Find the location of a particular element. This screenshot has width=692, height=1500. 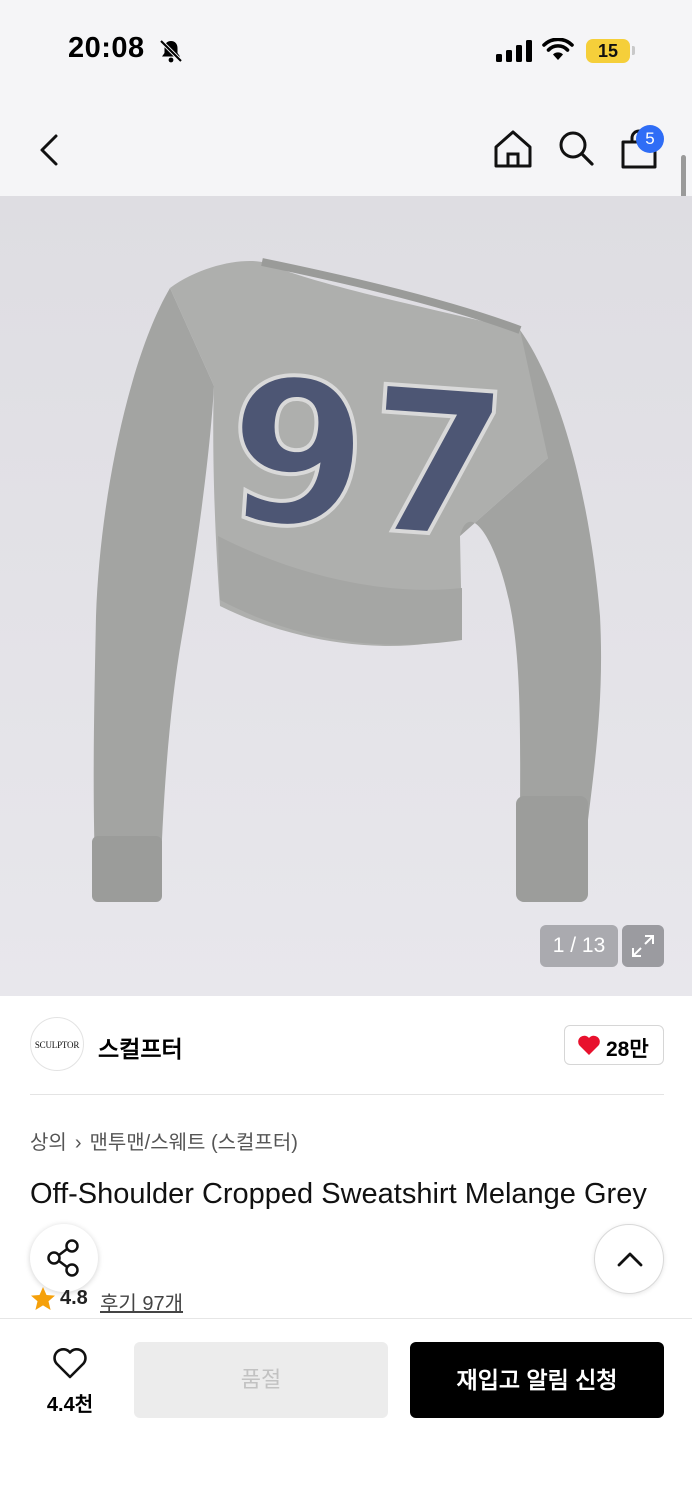

search-icon is located at coordinates (576, 148).